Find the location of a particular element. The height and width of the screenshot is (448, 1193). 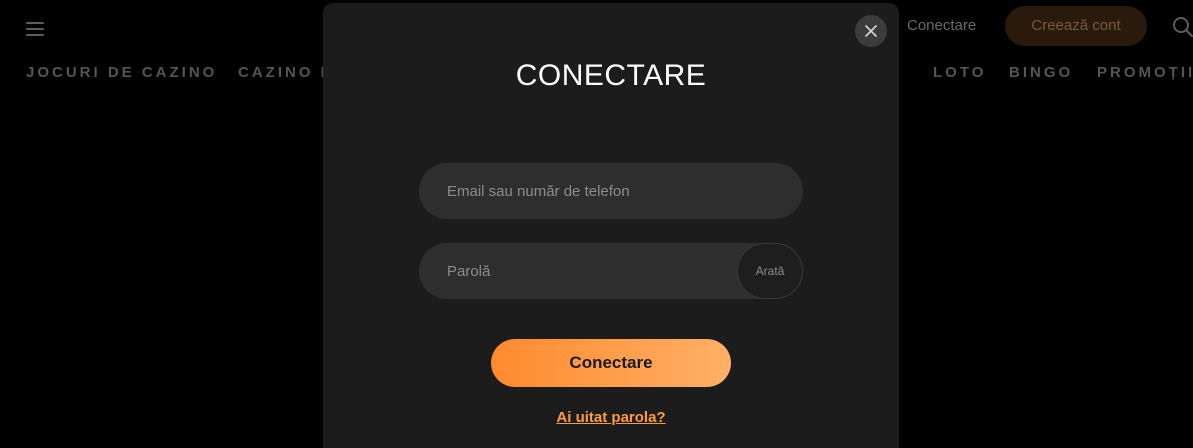

email-field is located at coordinates (611, 191).